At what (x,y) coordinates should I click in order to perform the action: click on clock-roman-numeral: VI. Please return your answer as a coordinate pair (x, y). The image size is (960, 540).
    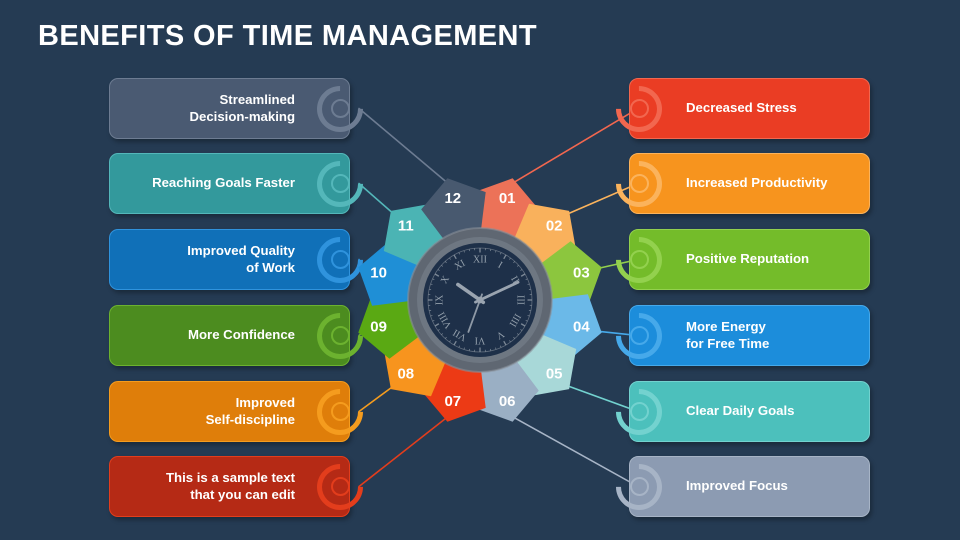
    Looking at the image, I should click on (480, 340).